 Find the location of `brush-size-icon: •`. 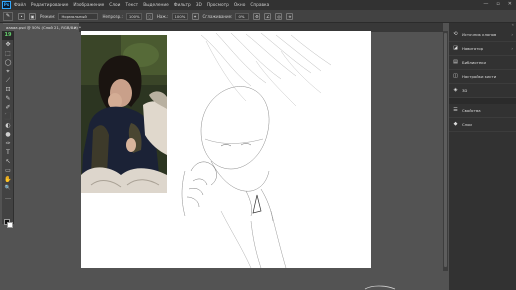

brush-size-icon: • is located at coordinates (21, 16).